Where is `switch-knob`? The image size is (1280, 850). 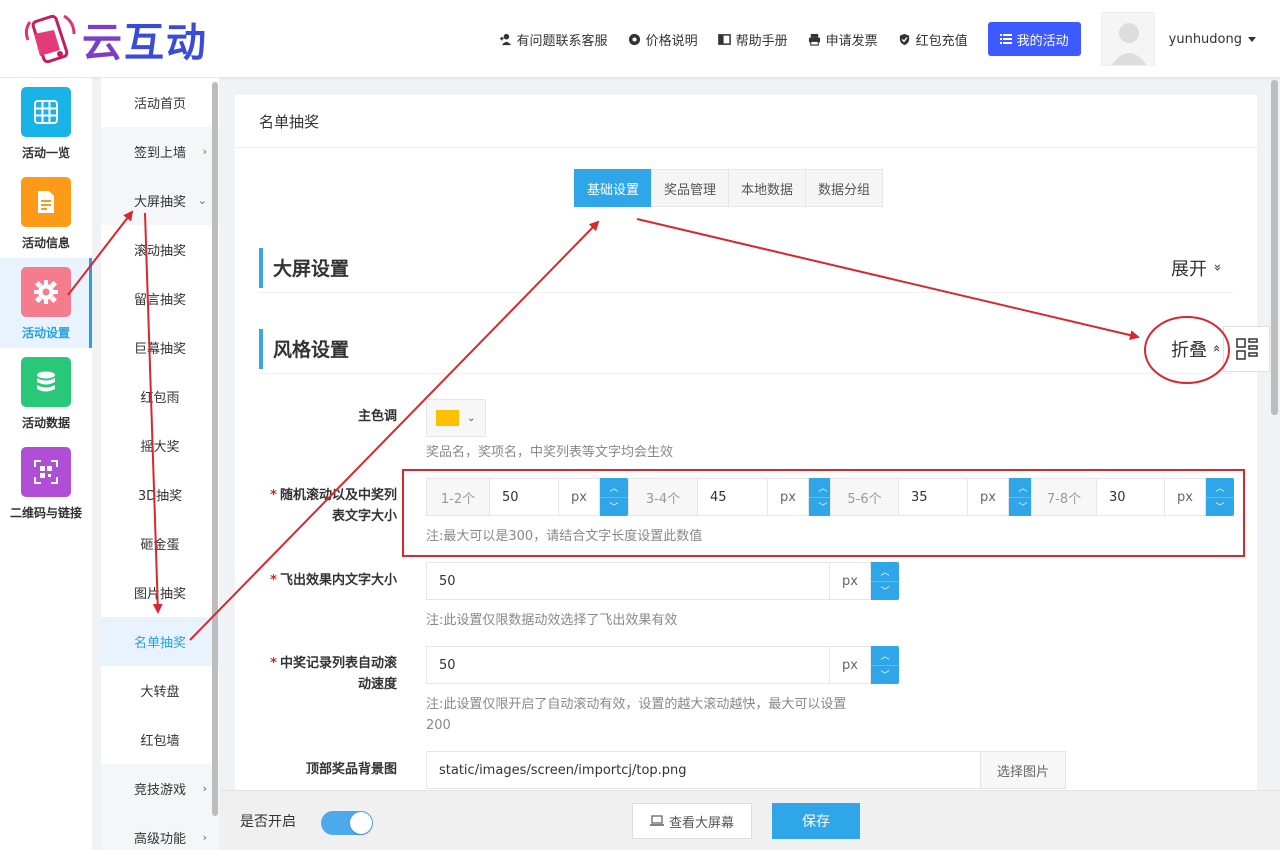
switch-knob is located at coordinates (361, 823).